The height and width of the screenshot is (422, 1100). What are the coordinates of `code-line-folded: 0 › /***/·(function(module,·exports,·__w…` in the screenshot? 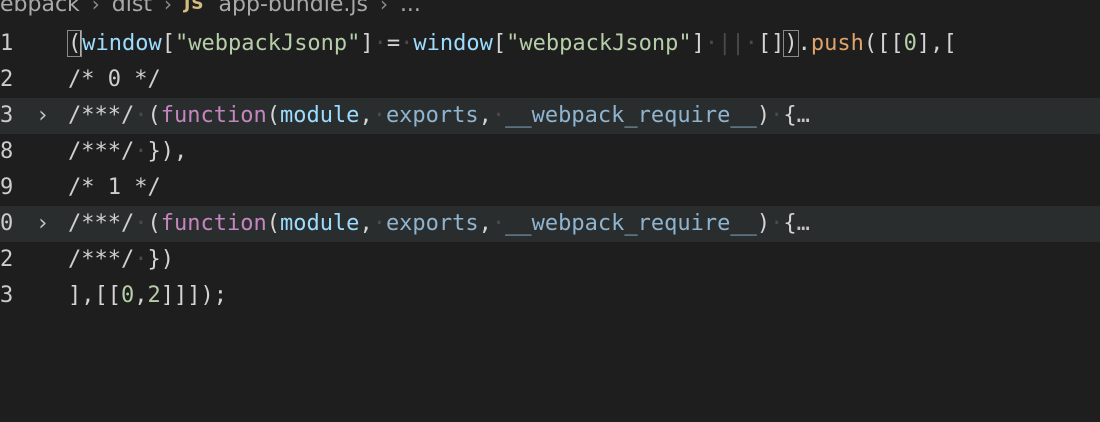 It's located at (550, 224).